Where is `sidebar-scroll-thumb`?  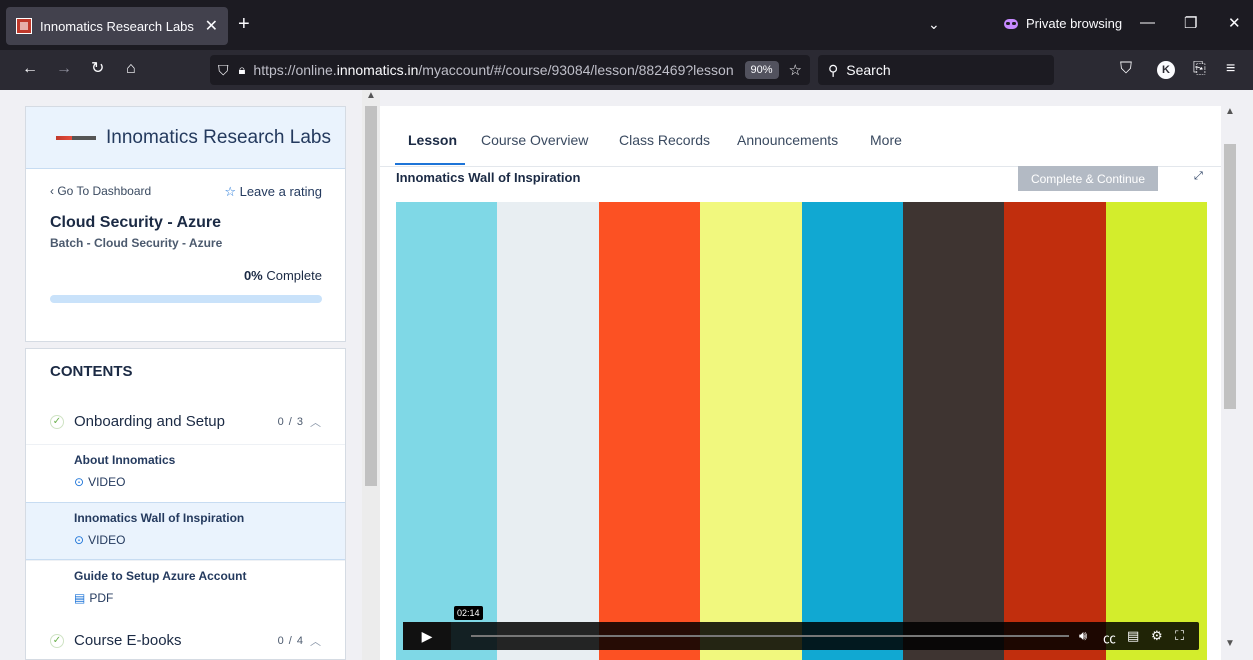 sidebar-scroll-thumb is located at coordinates (371, 296).